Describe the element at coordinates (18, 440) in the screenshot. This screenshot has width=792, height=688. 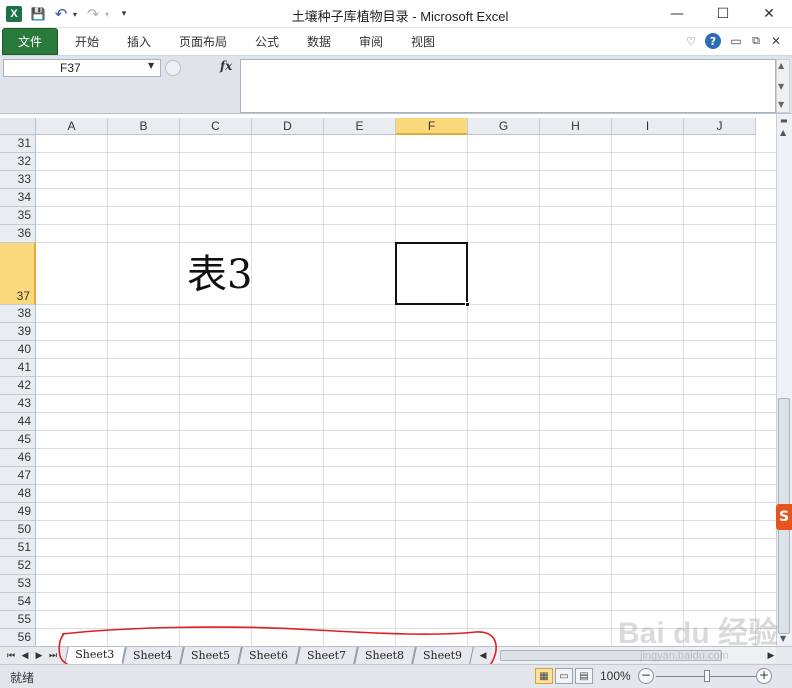
I see `row-header-45: 45` at that location.